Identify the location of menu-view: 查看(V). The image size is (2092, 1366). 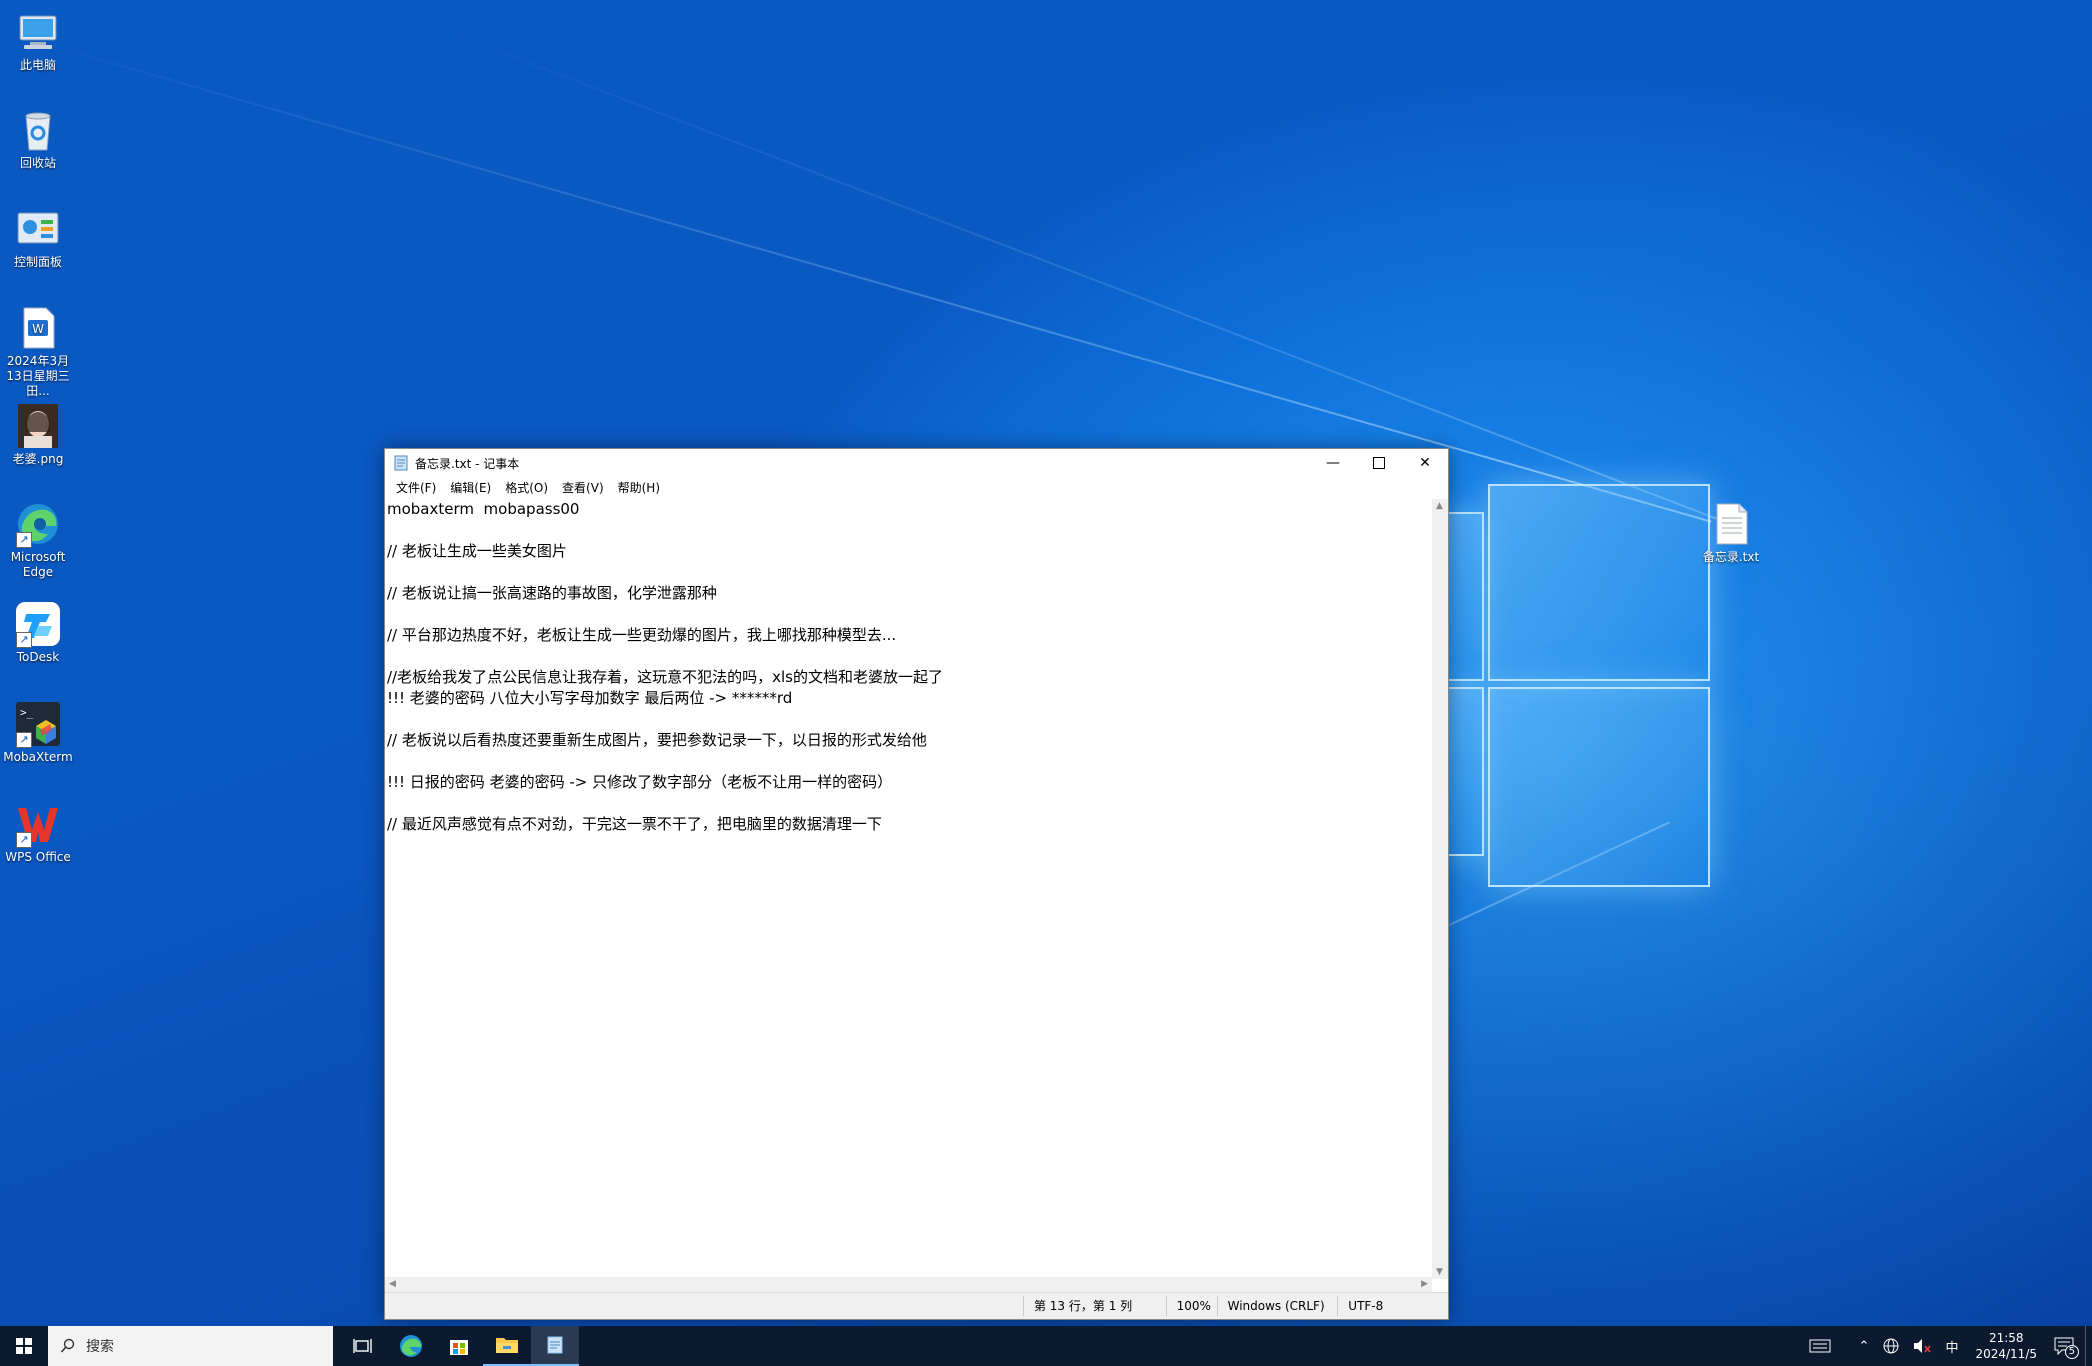
(583, 487).